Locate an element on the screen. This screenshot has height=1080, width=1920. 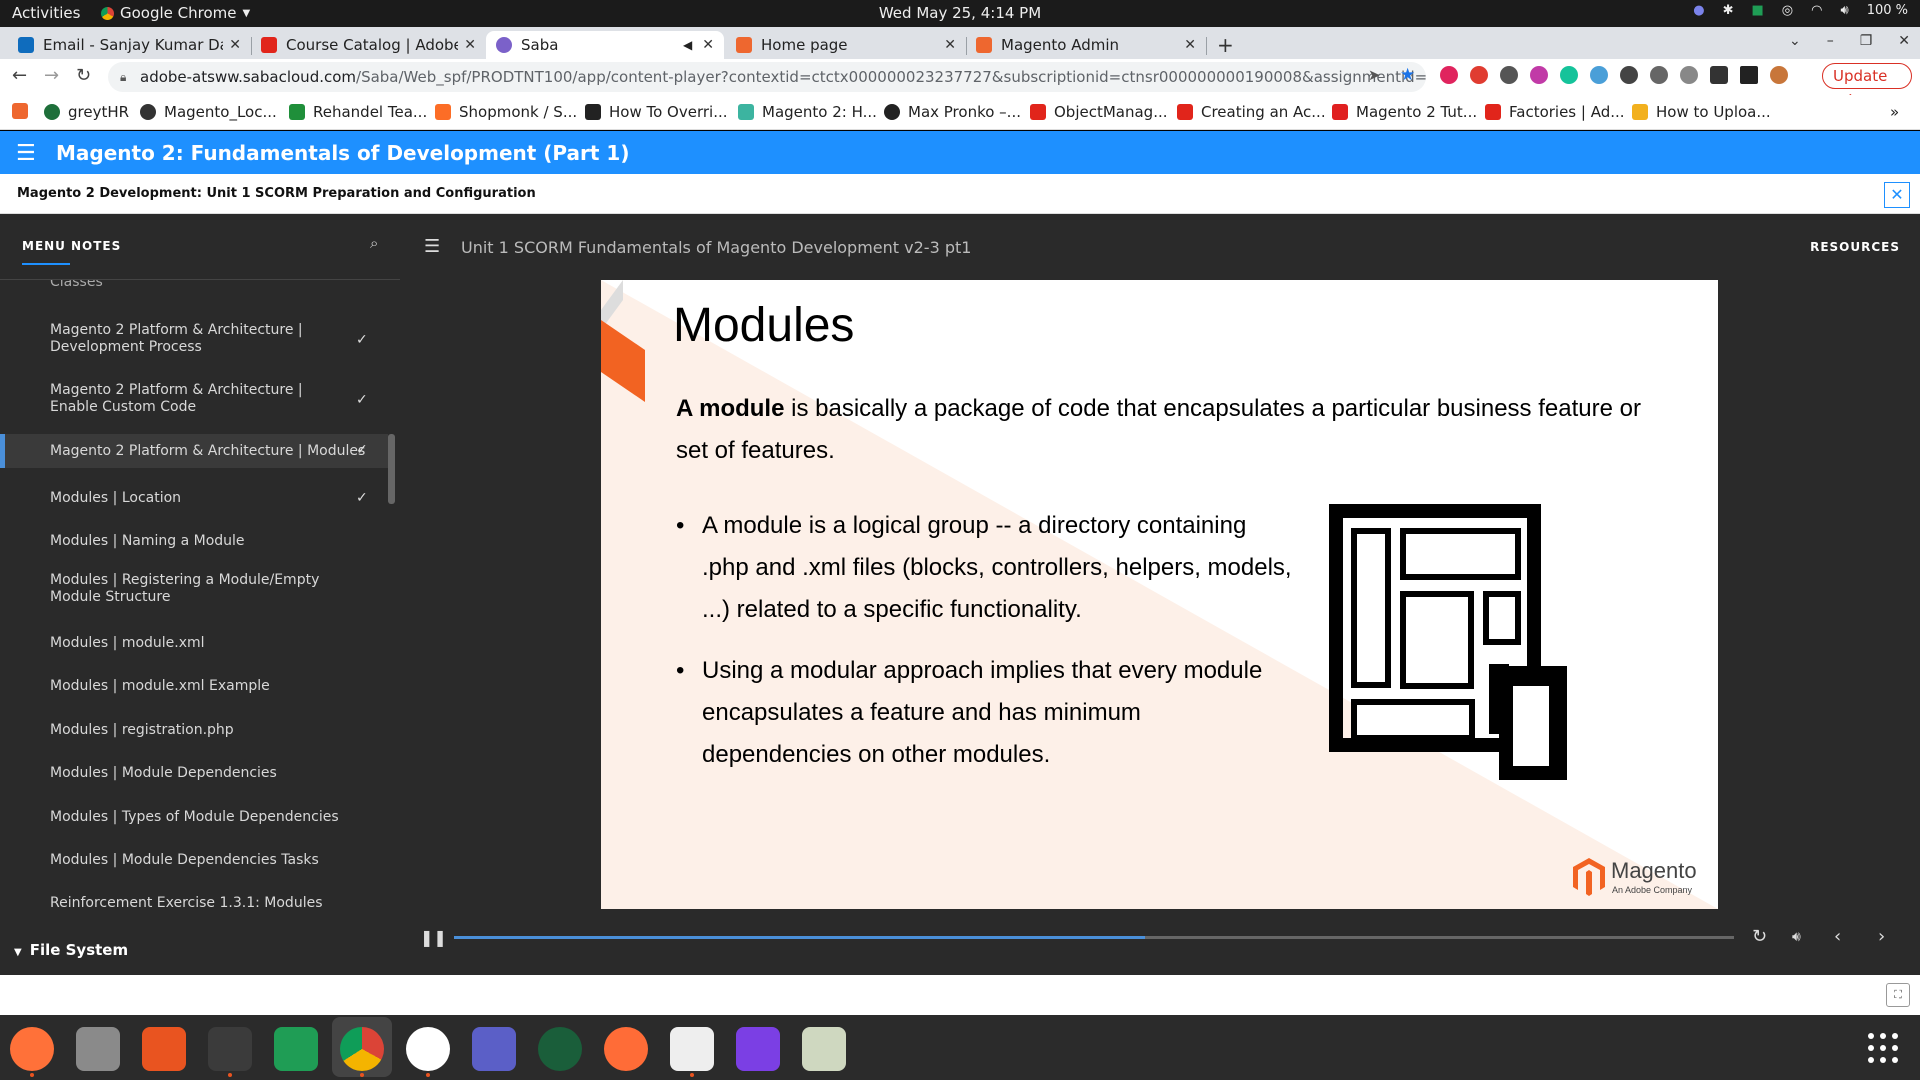
wifi-icon: ◠ is located at coordinates (1816, 10).